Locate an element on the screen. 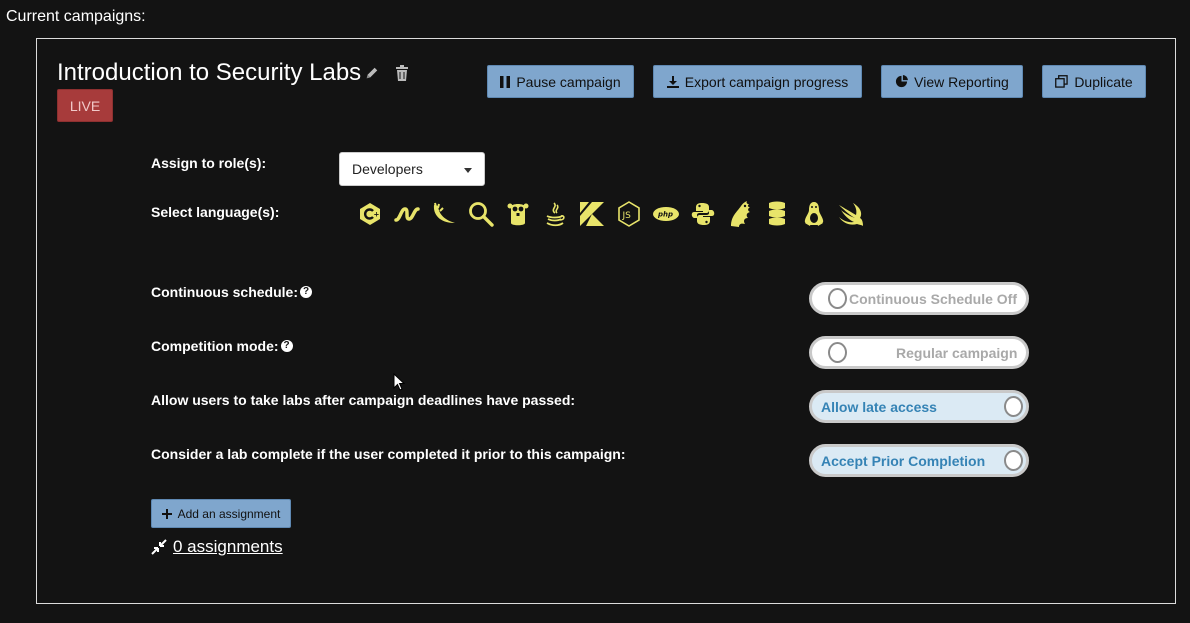 The height and width of the screenshot is (623, 1190). assignments-row: 0 assignments is located at coordinates (217, 547).